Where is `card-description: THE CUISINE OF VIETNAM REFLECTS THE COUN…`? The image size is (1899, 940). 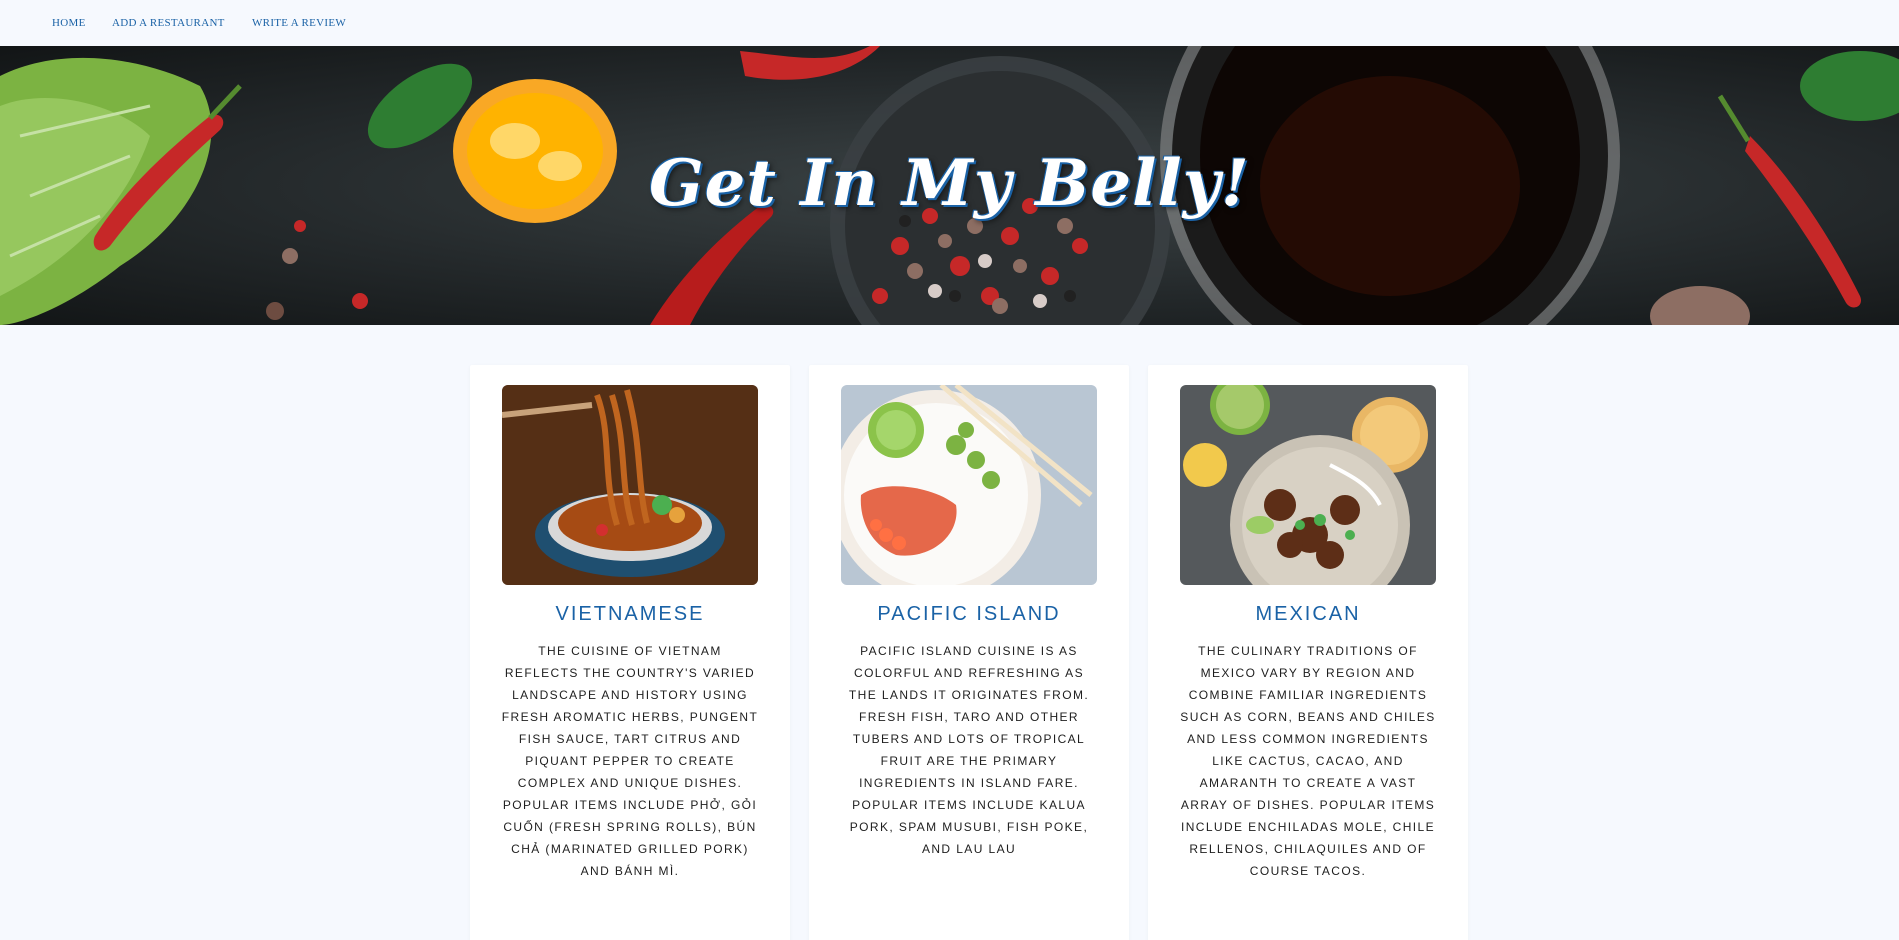 card-description: THE CUISINE OF VIETNAM REFLECTS THE COUN… is located at coordinates (630, 761).